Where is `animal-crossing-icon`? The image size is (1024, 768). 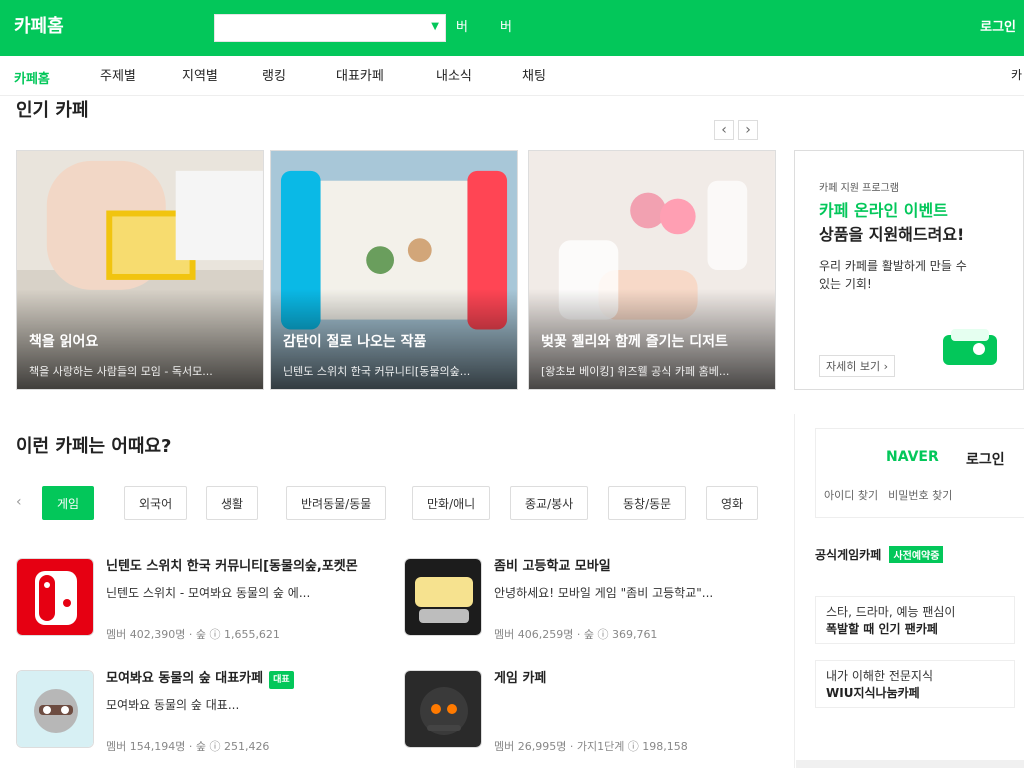 animal-crossing-icon is located at coordinates (55, 709).